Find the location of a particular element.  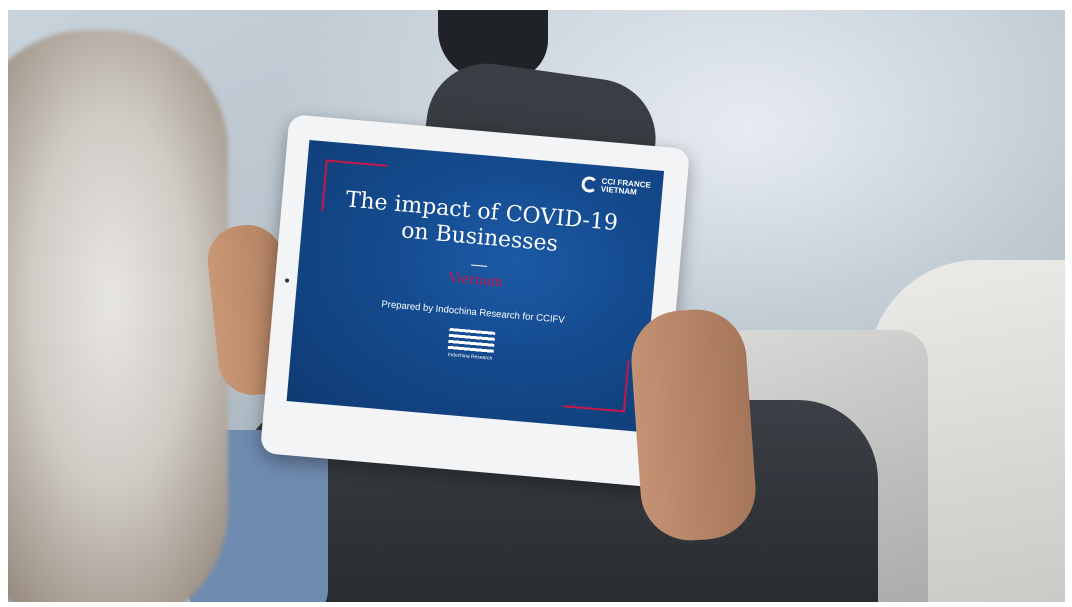

indochina-research-logo: Indochina Research is located at coordinates (470, 347).